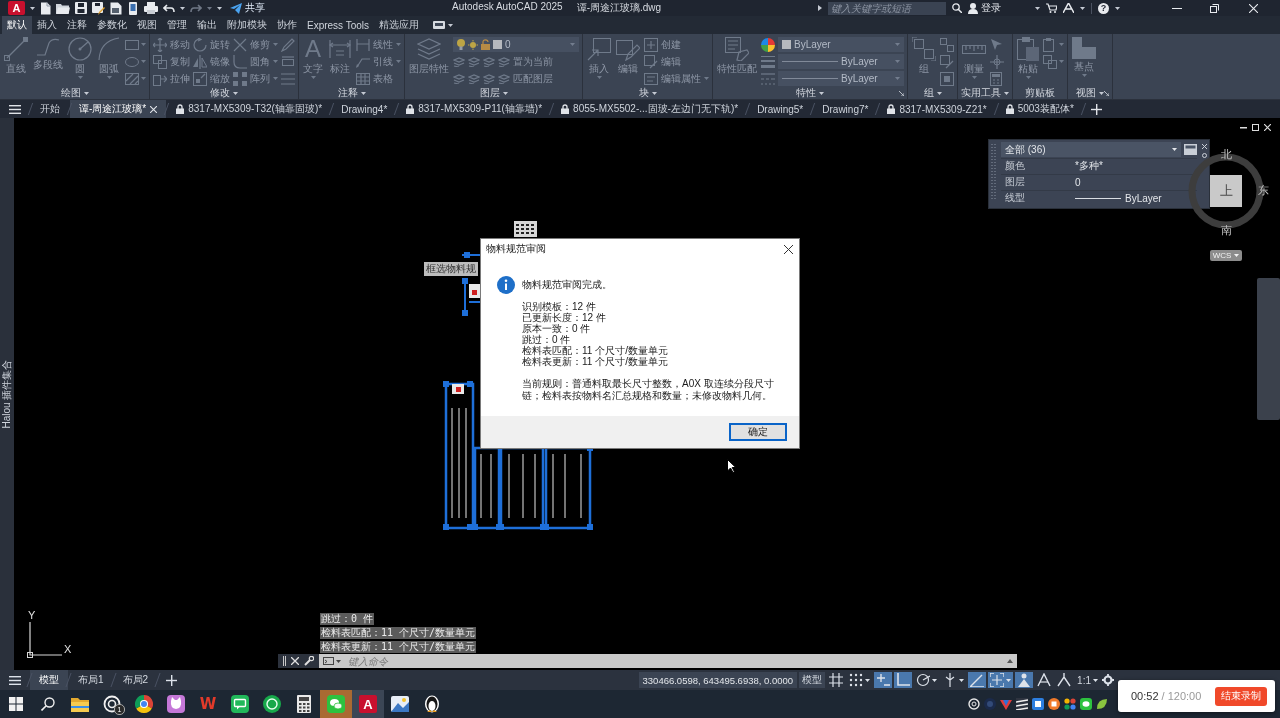  Describe the element at coordinates (1015, 166) in the screenshot. I see `property-name: 颜色` at that location.